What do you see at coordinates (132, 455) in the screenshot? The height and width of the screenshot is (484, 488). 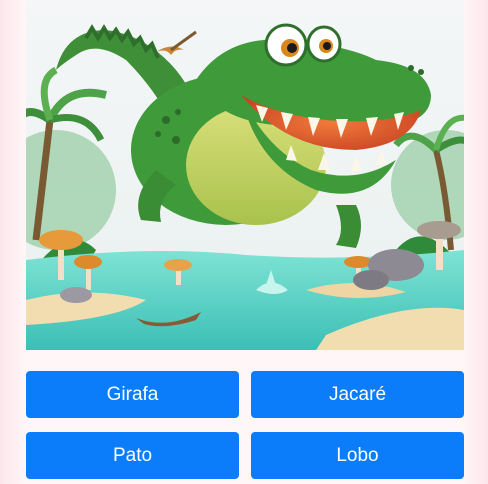 I see `answer-option-pato: Pato` at bounding box center [132, 455].